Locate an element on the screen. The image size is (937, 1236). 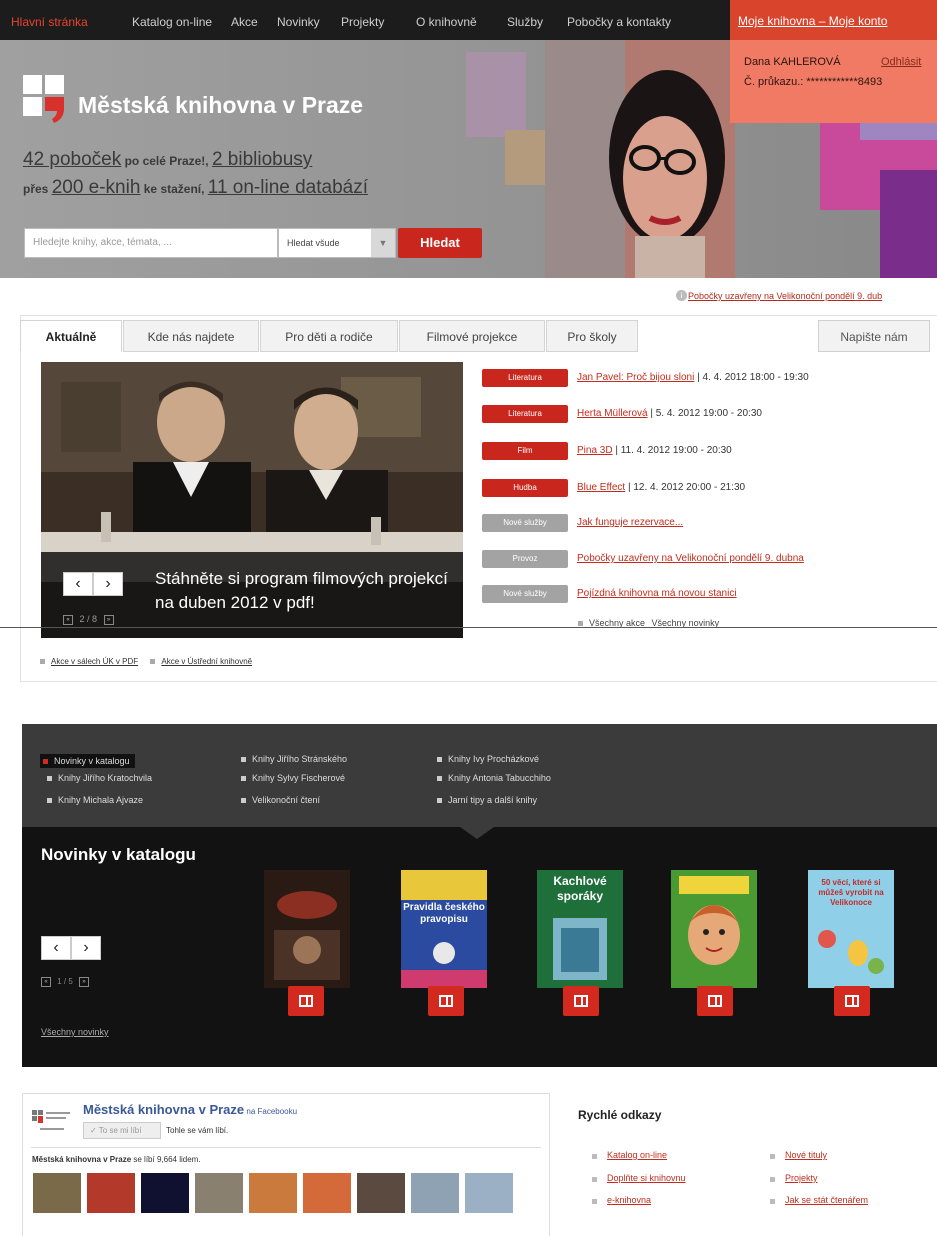
catalog-topic: Knihy Antonia Tabucchiho is located at coordinates (494, 778).